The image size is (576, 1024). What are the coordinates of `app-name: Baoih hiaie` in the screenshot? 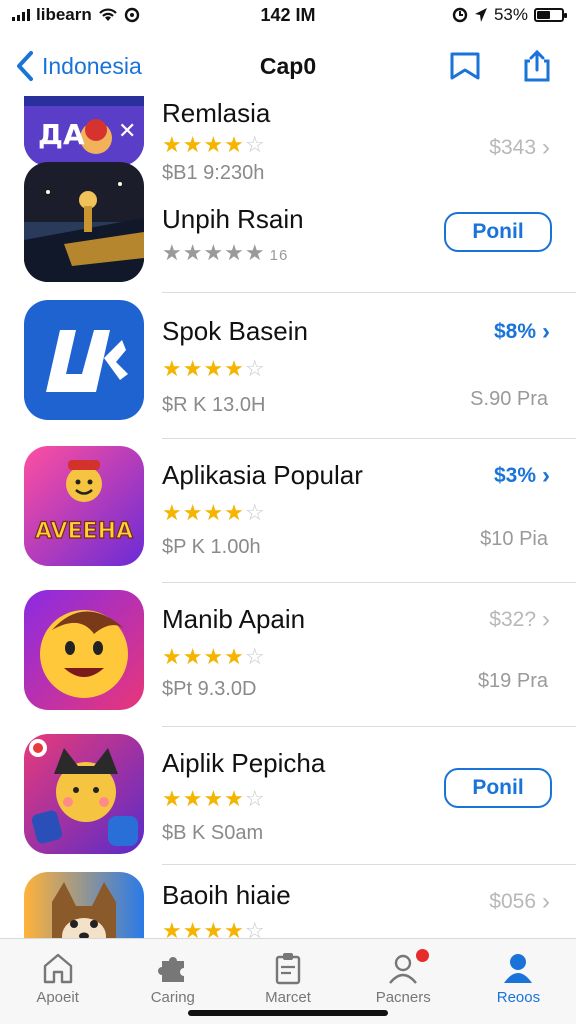 It's located at (226, 895).